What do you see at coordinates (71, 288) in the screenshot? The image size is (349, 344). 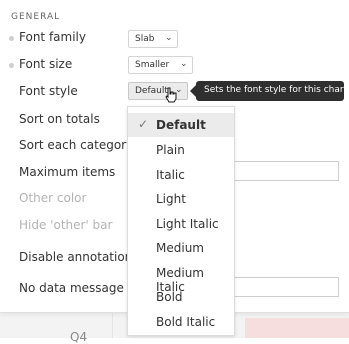 I see `no-data-message-label: No data message` at bounding box center [71, 288].